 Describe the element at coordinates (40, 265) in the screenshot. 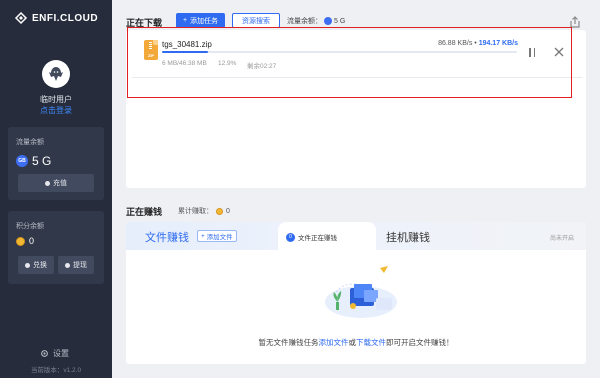

I see `exchange-label: 兑换` at that location.